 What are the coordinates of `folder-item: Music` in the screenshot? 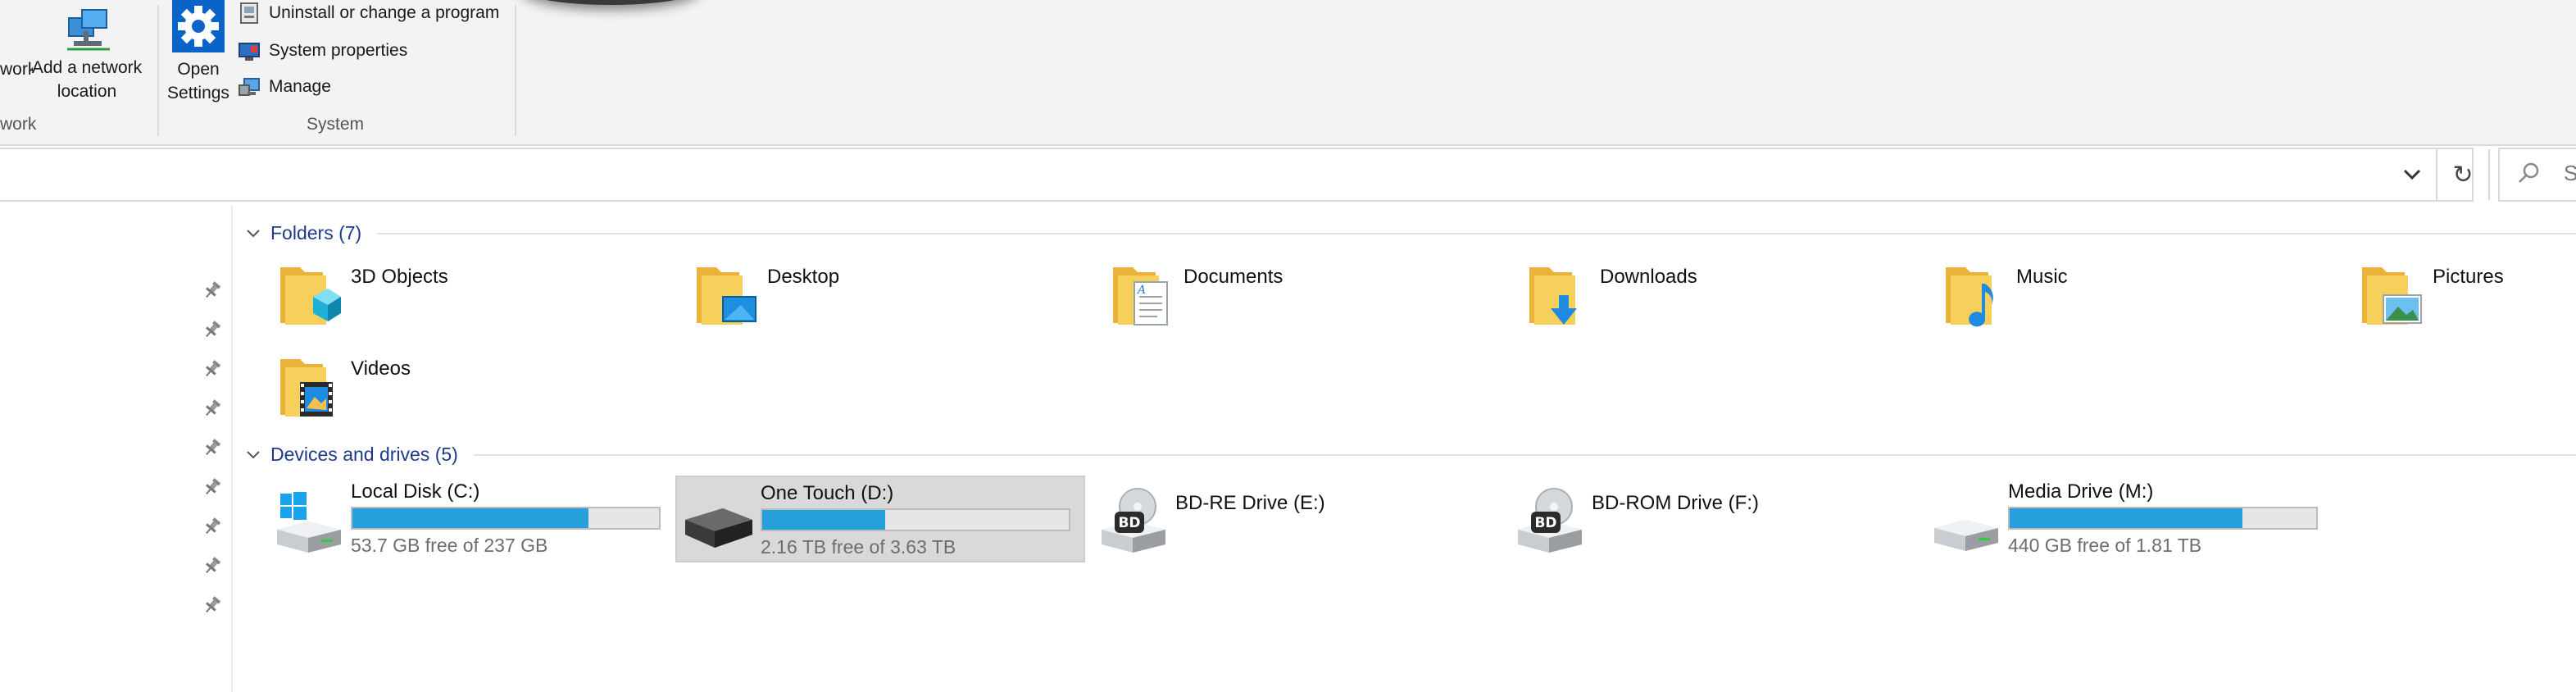 It's located at (2049, 298).